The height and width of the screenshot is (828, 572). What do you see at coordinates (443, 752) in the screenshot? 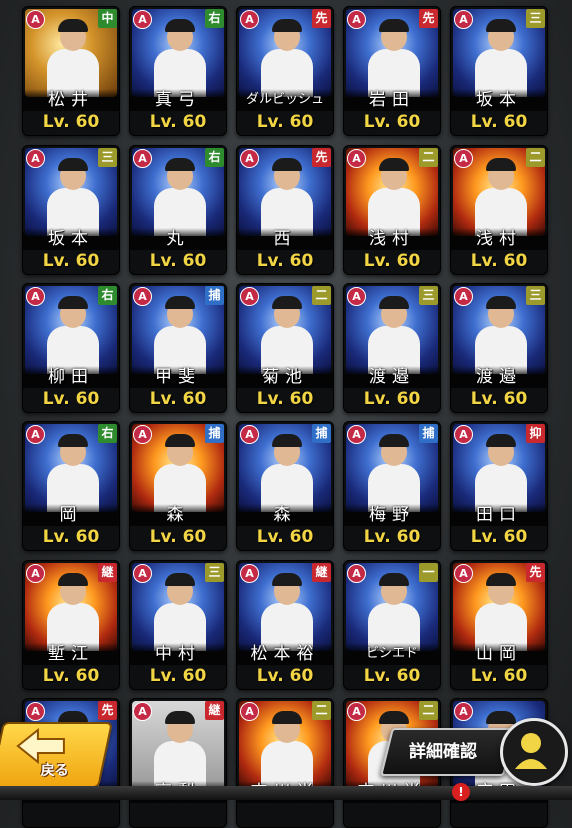
I see `detail-check-label: 詳細確認` at bounding box center [443, 752].